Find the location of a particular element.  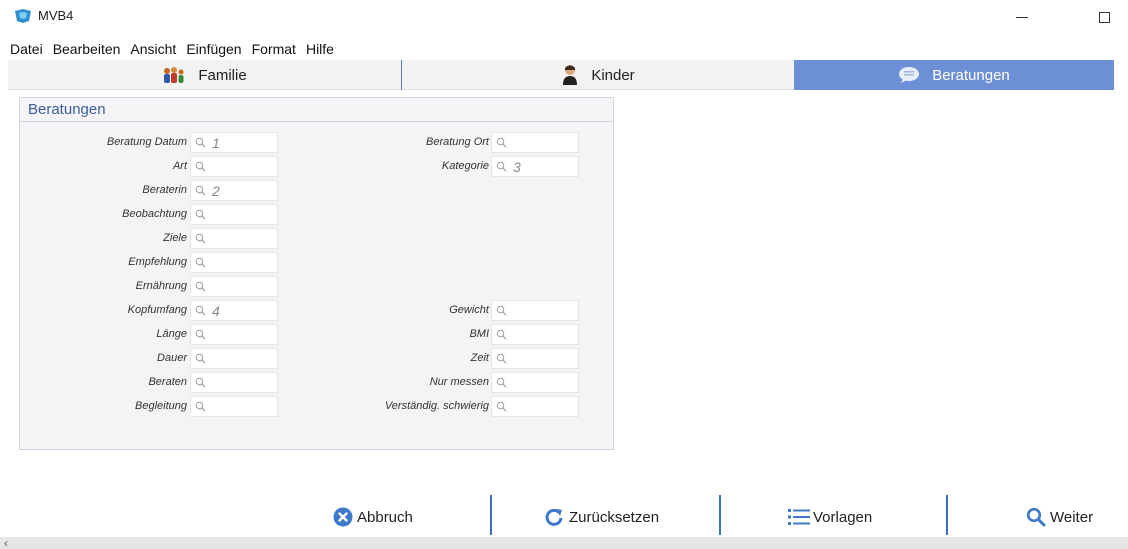

tab-bar: Familie Kinder Beratungen is located at coordinates (561, 75).